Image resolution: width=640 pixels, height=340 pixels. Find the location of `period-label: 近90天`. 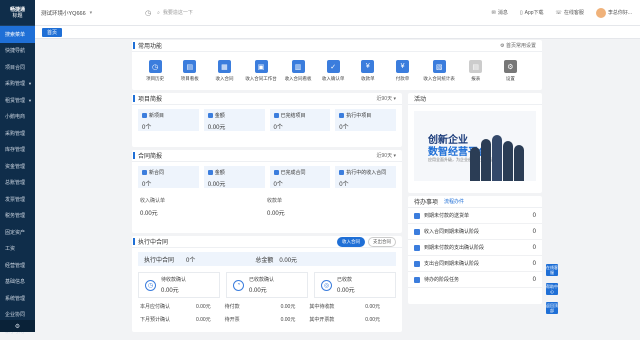

period-label: 近90天 is located at coordinates (384, 156).